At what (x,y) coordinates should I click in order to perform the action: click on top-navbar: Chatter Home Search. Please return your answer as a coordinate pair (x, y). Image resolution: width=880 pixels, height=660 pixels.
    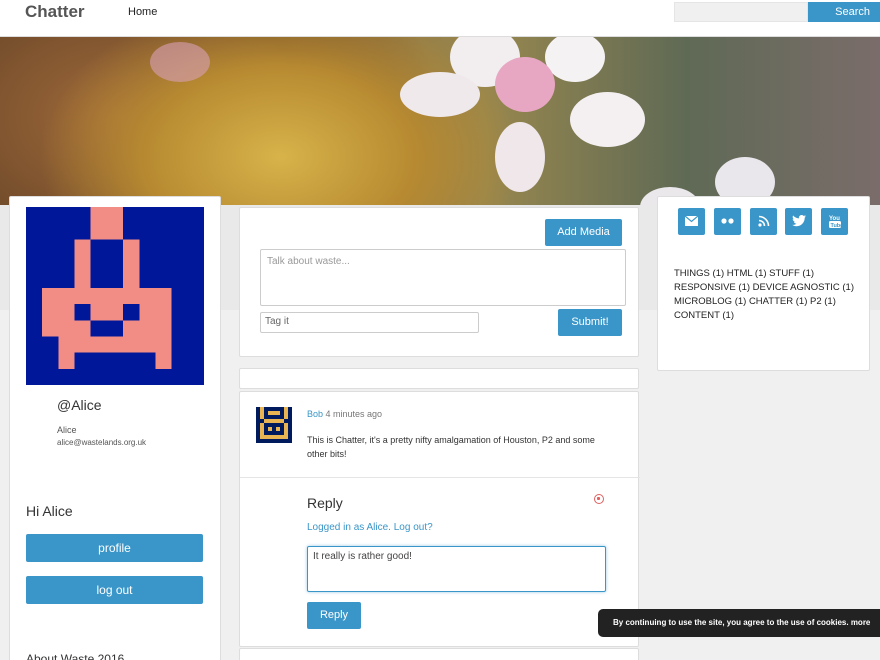
    Looking at the image, I should click on (440, 18).